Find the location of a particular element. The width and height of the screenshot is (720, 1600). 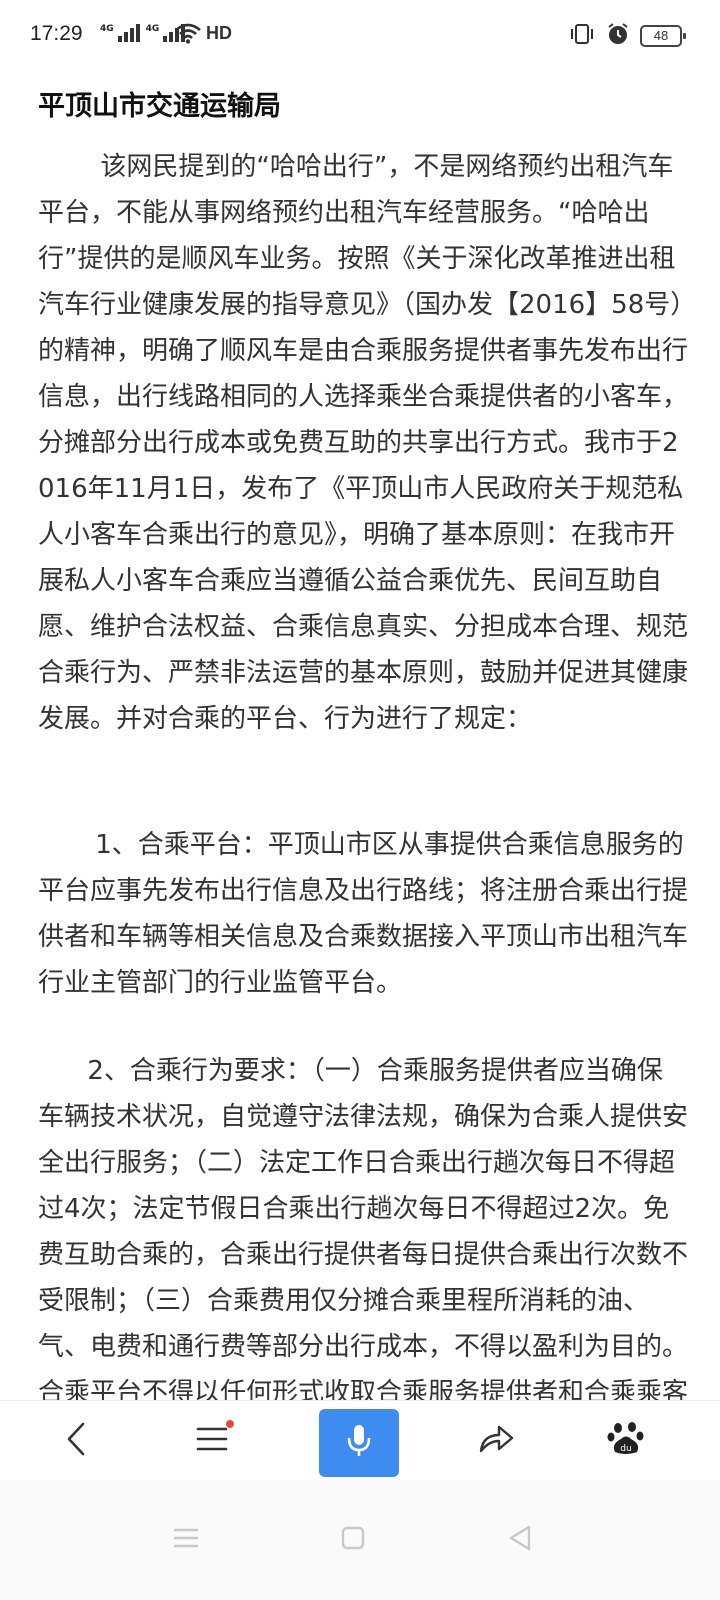

notification-dot is located at coordinates (230, 1424).